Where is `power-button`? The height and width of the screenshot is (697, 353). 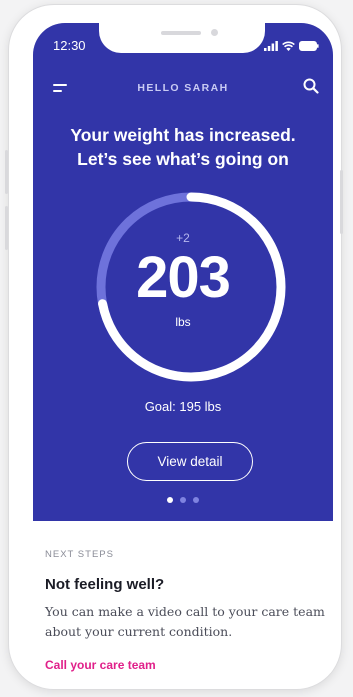
power-button is located at coordinates (341, 202).